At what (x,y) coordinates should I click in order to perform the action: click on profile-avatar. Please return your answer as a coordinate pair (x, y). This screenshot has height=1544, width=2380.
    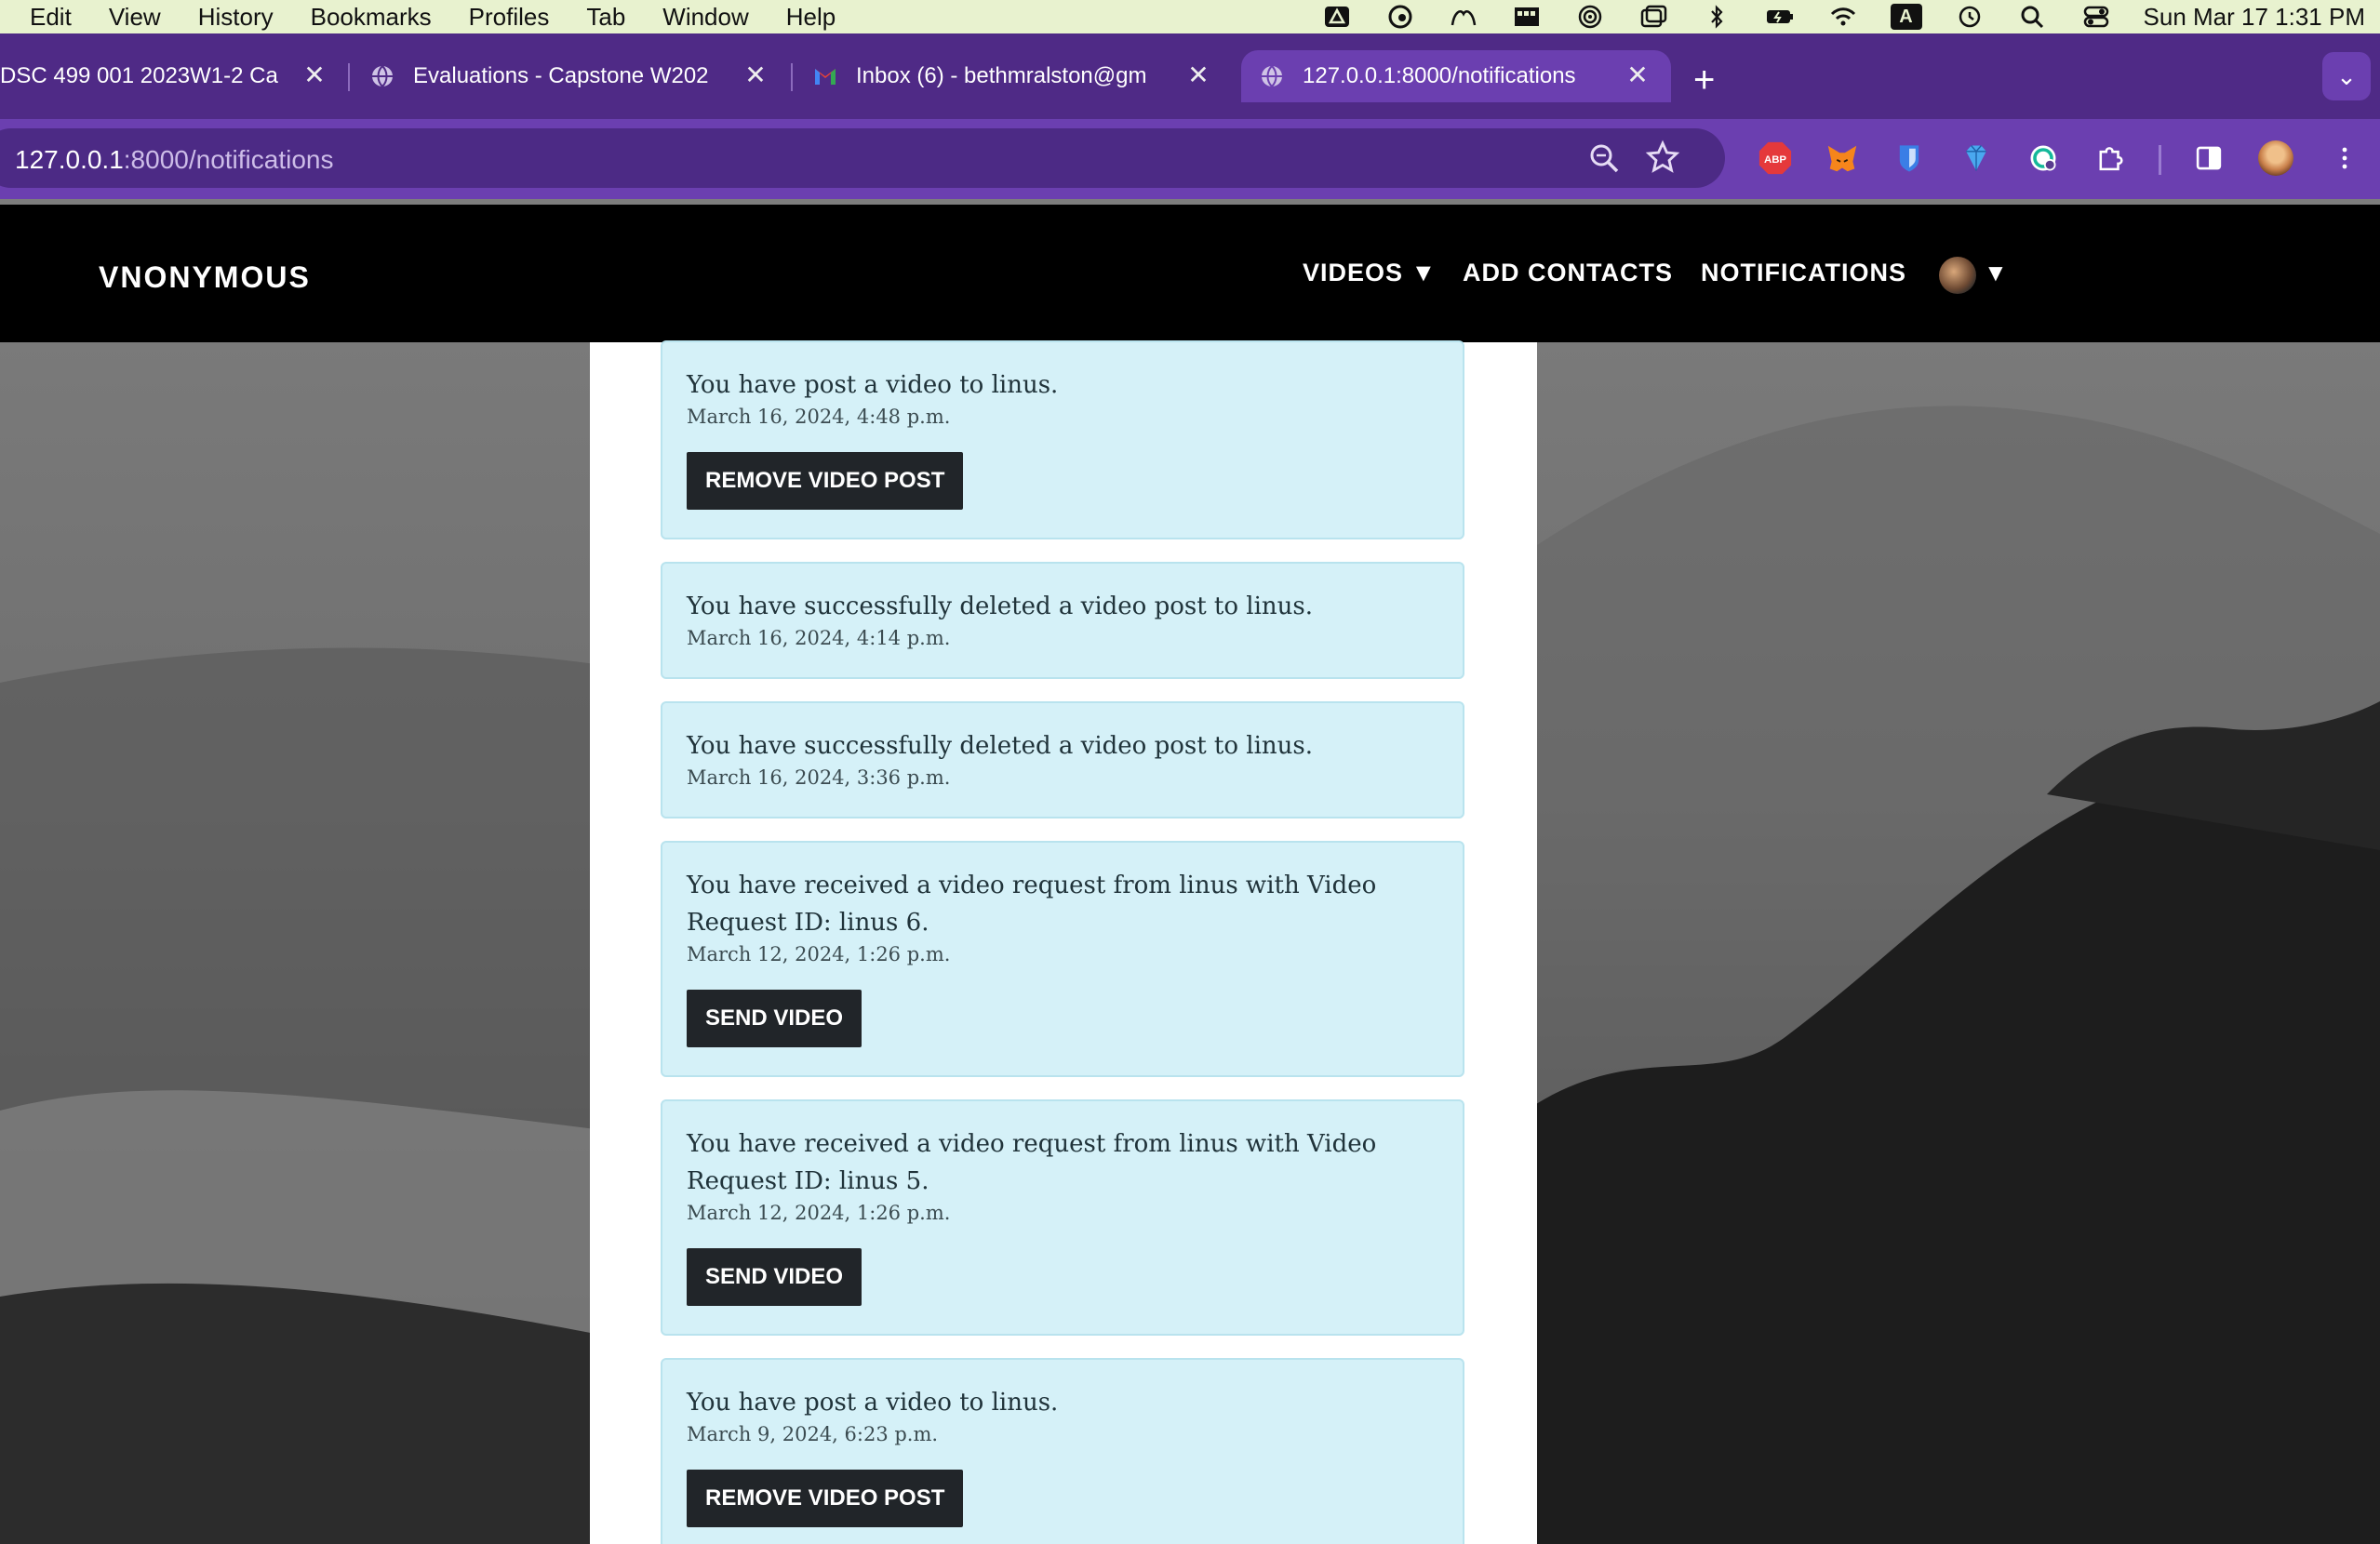
    Looking at the image, I should click on (2275, 158).